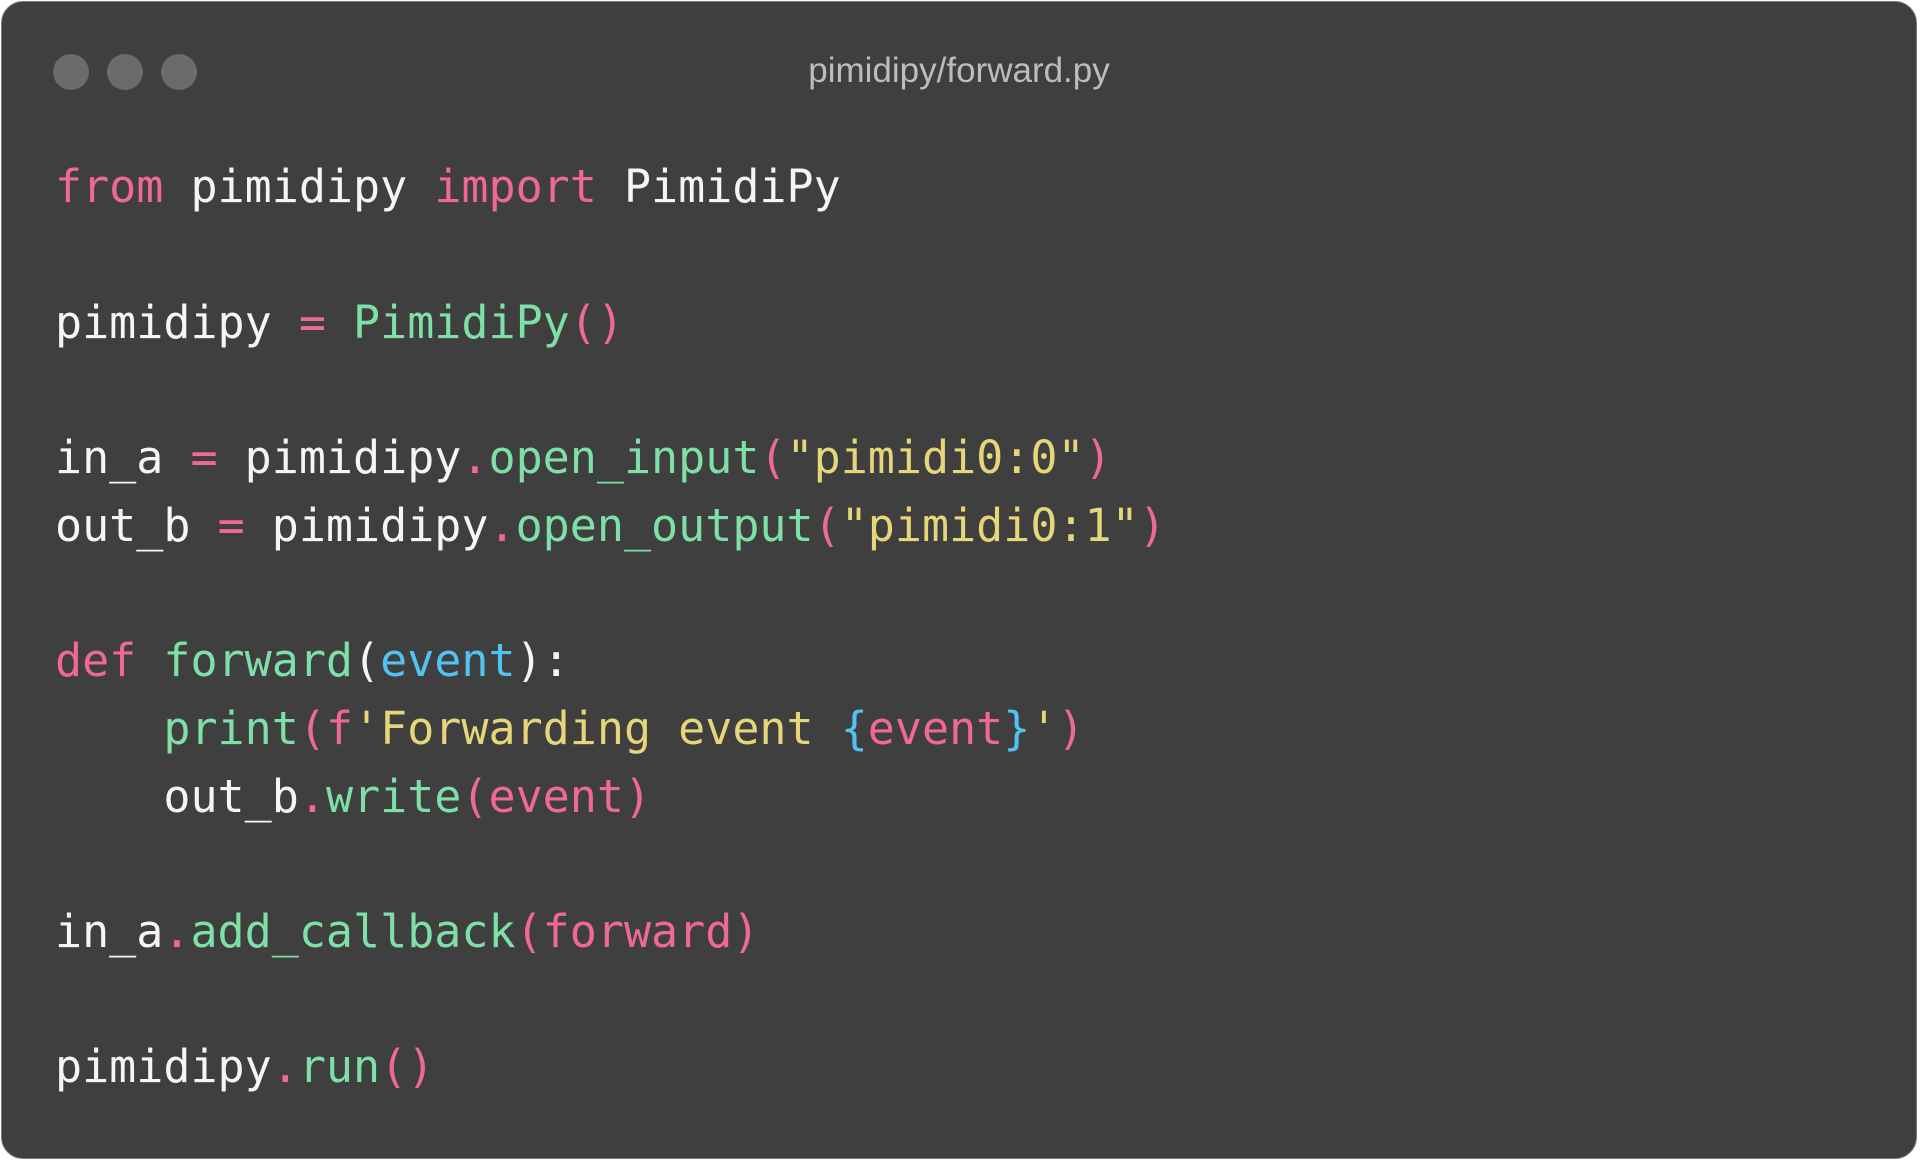 This screenshot has height=1162, width=1920. I want to click on function-token: write, so click(393, 796).